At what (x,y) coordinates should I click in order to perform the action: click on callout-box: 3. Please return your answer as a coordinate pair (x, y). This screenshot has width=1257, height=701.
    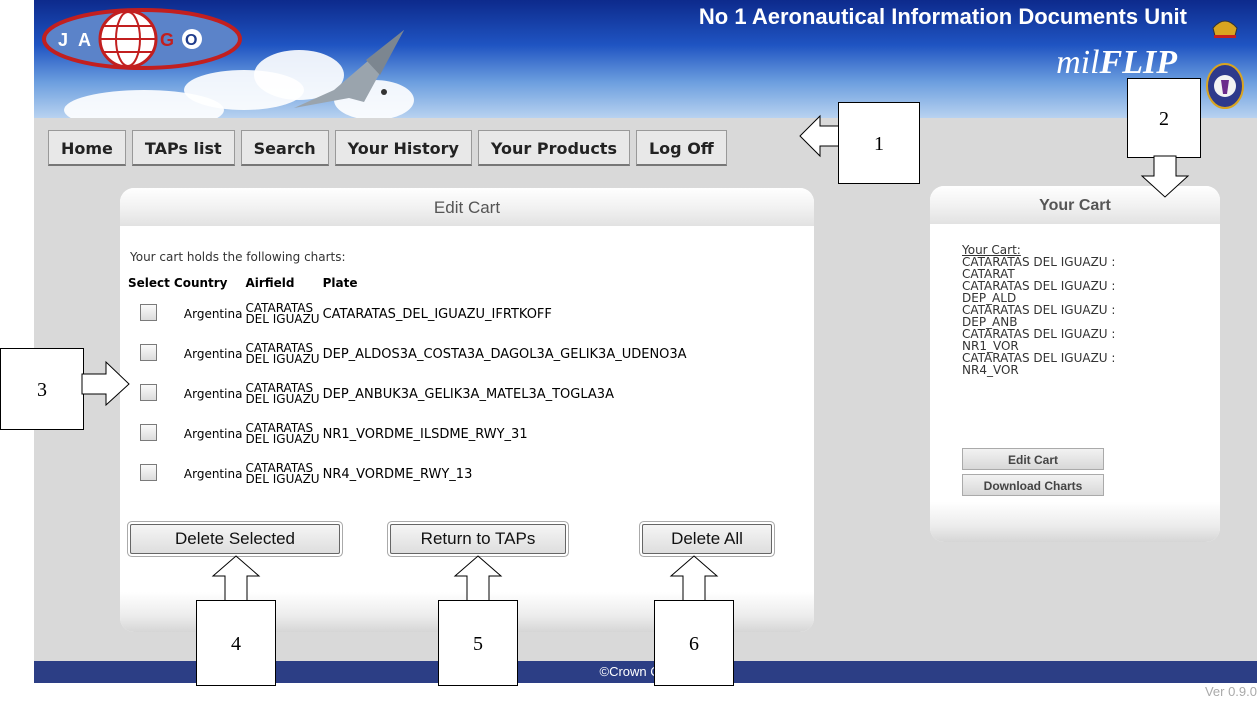
    Looking at the image, I should click on (42, 389).